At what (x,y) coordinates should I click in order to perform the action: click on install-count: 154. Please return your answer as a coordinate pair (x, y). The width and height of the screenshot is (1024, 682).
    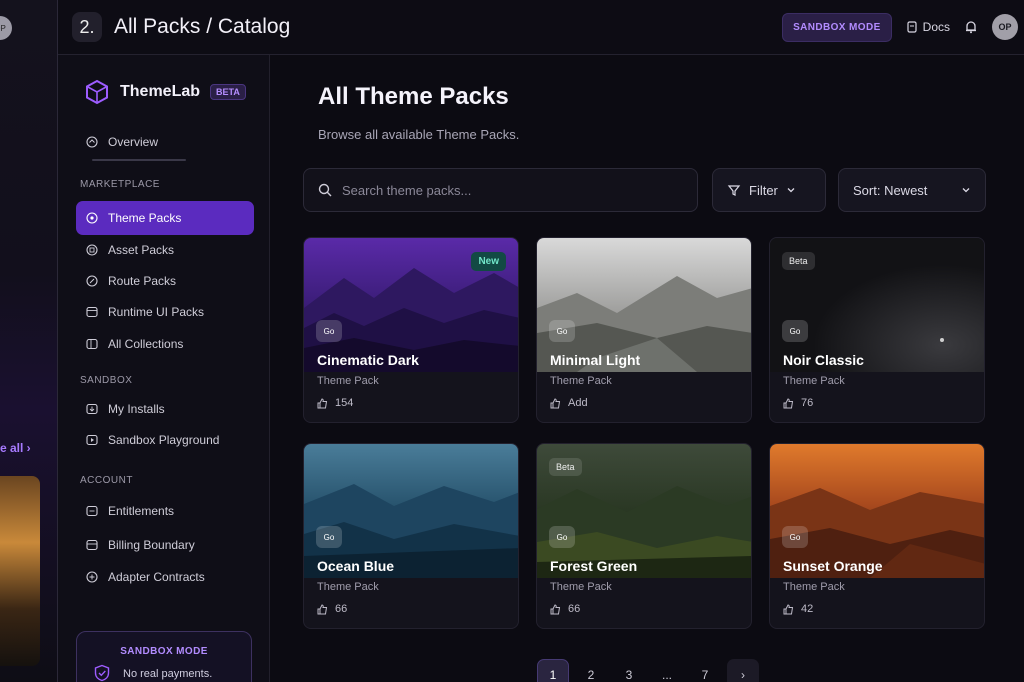
    Looking at the image, I should click on (344, 403).